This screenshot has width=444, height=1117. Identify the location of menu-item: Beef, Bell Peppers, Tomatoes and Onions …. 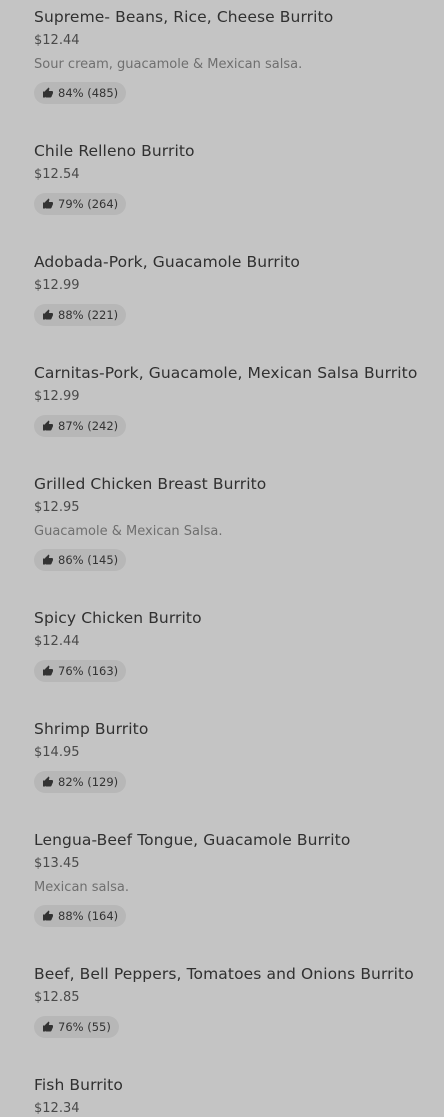
(222, 1001).